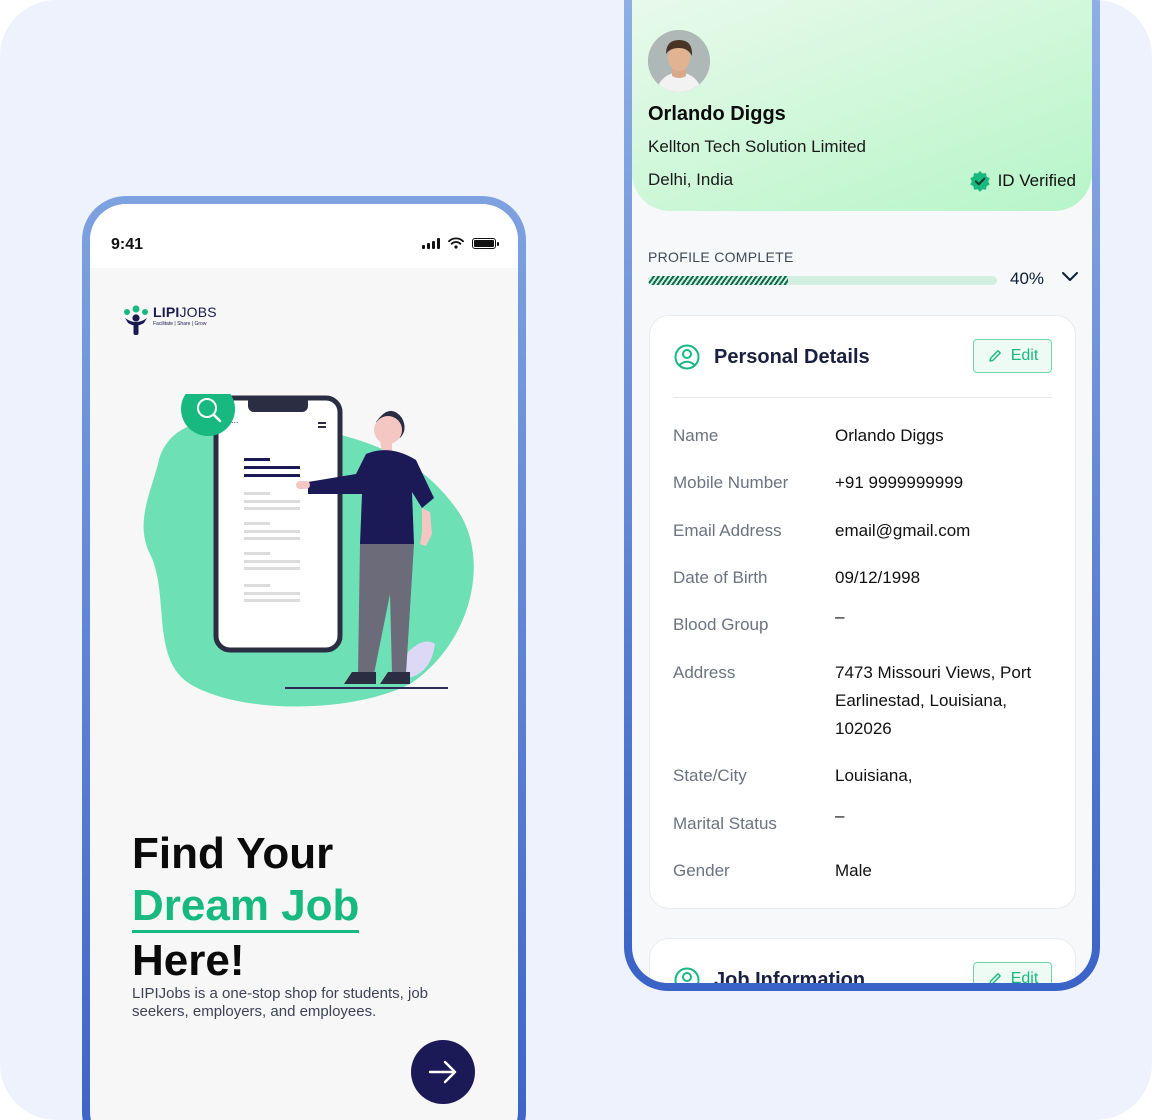 The height and width of the screenshot is (1120, 1152). What do you see at coordinates (696, 435) in the screenshot?
I see `field-label: Name` at bounding box center [696, 435].